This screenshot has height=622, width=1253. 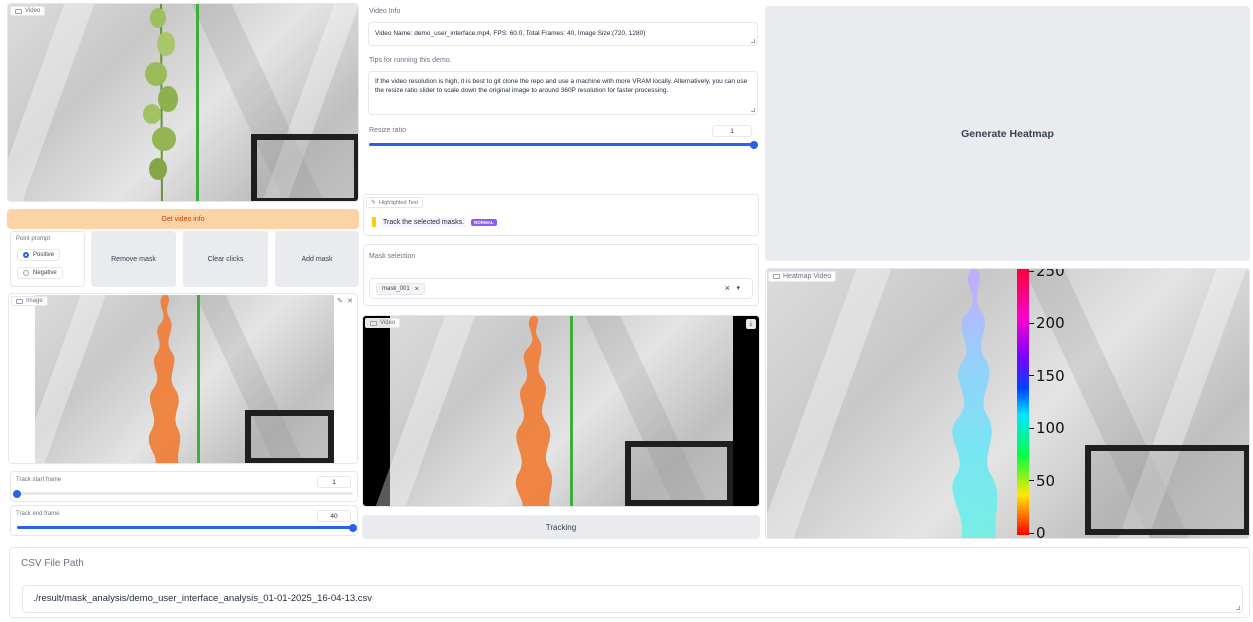 What do you see at coordinates (1047, 428) in the screenshot?
I see `colorbar-tick: 100` at bounding box center [1047, 428].